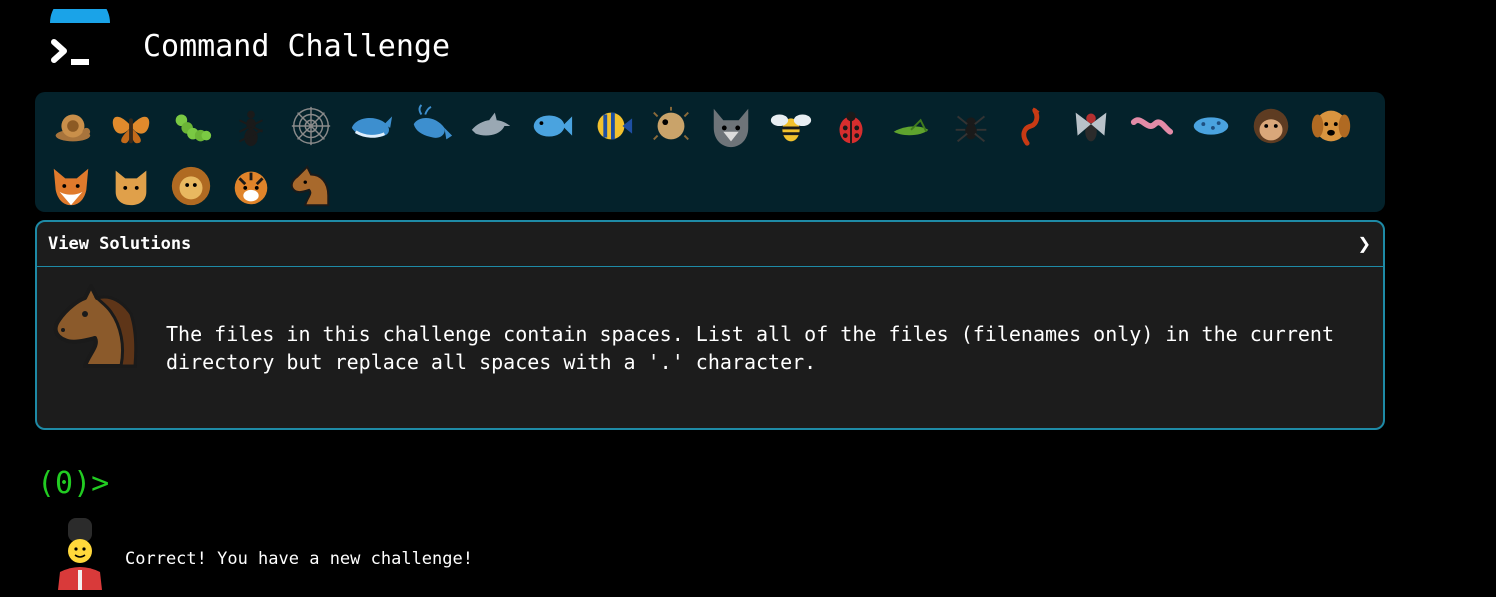 Image resolution: width=1496 pixels, height=597 pixels. Describe the element at coordinates (1271, 126) in the screenshot. I see `monkey-icon` at that location.